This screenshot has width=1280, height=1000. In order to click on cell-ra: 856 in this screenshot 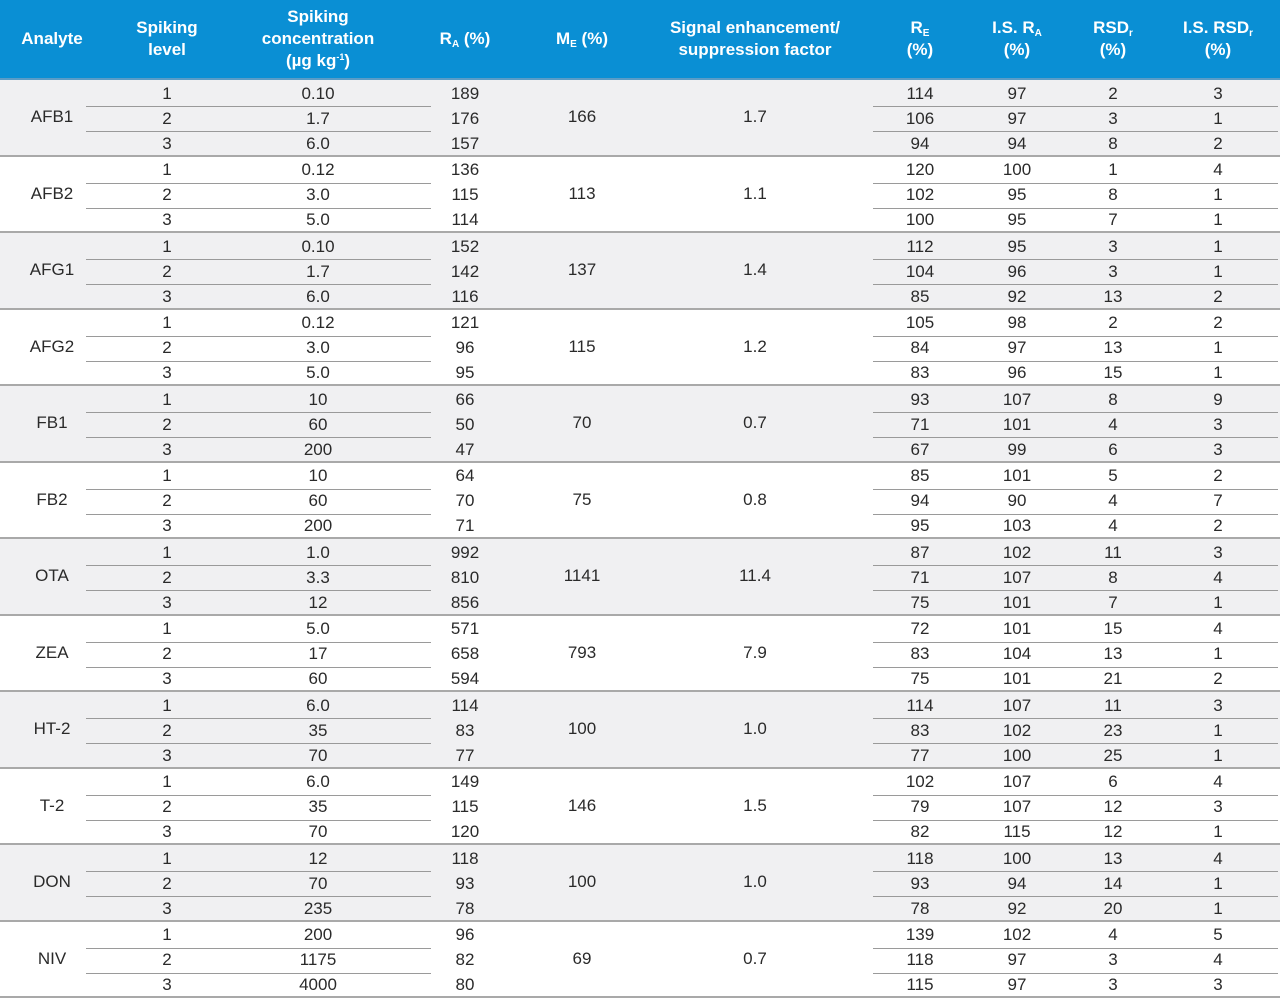, I will do `click(465, 602)`.